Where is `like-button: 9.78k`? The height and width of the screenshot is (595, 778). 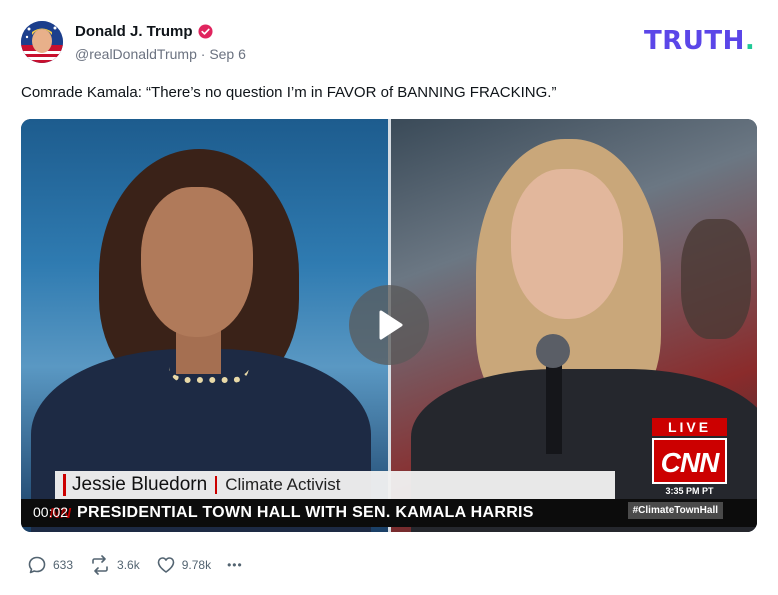
like-button: 9.78k is located at coordinates (183, 565).